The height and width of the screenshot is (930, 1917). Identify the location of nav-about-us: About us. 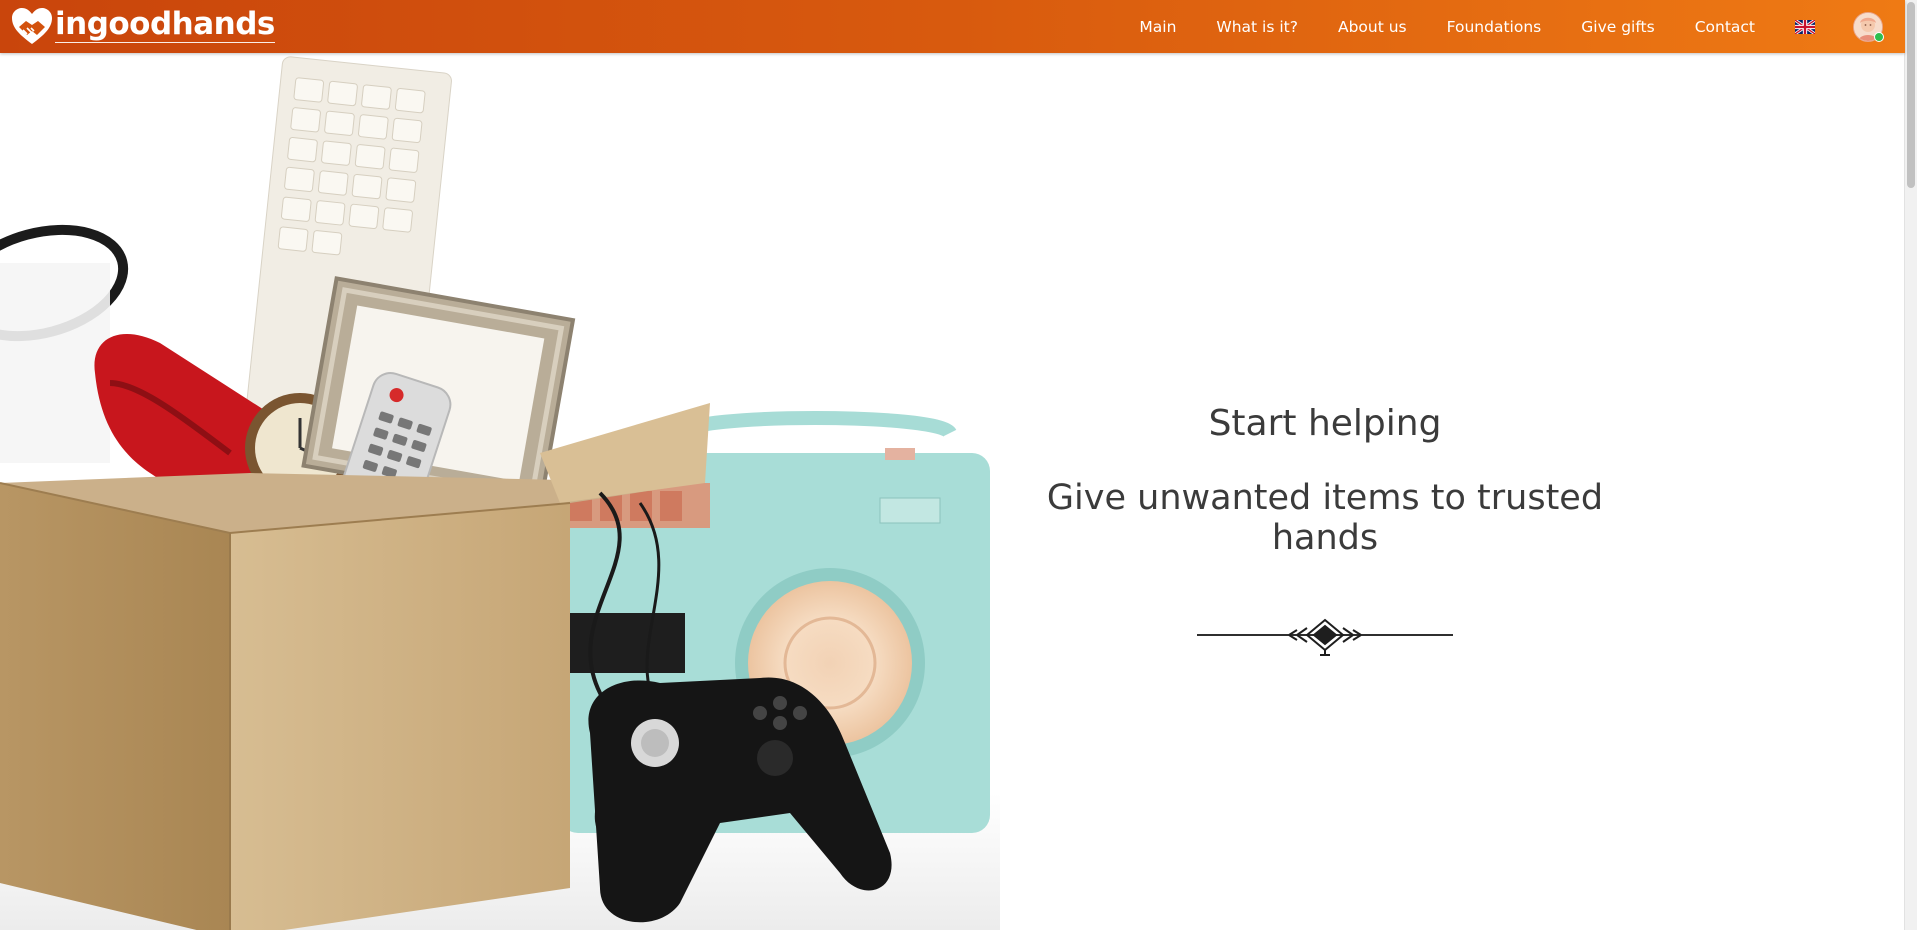
(1372, 27).